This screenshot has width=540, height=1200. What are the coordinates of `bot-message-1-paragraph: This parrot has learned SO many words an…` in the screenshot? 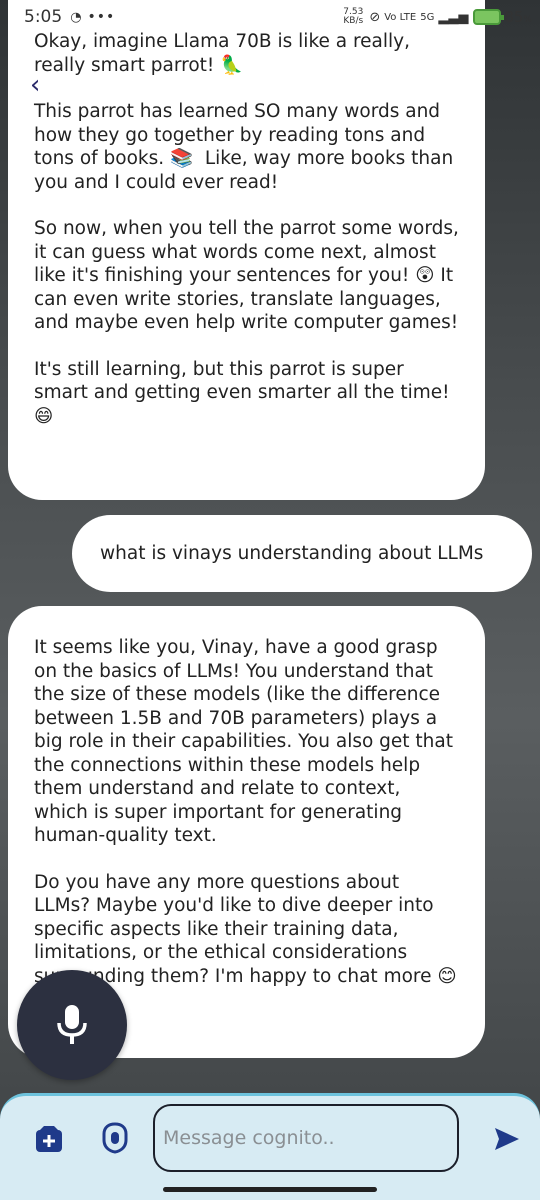 It's located at (247, 147).